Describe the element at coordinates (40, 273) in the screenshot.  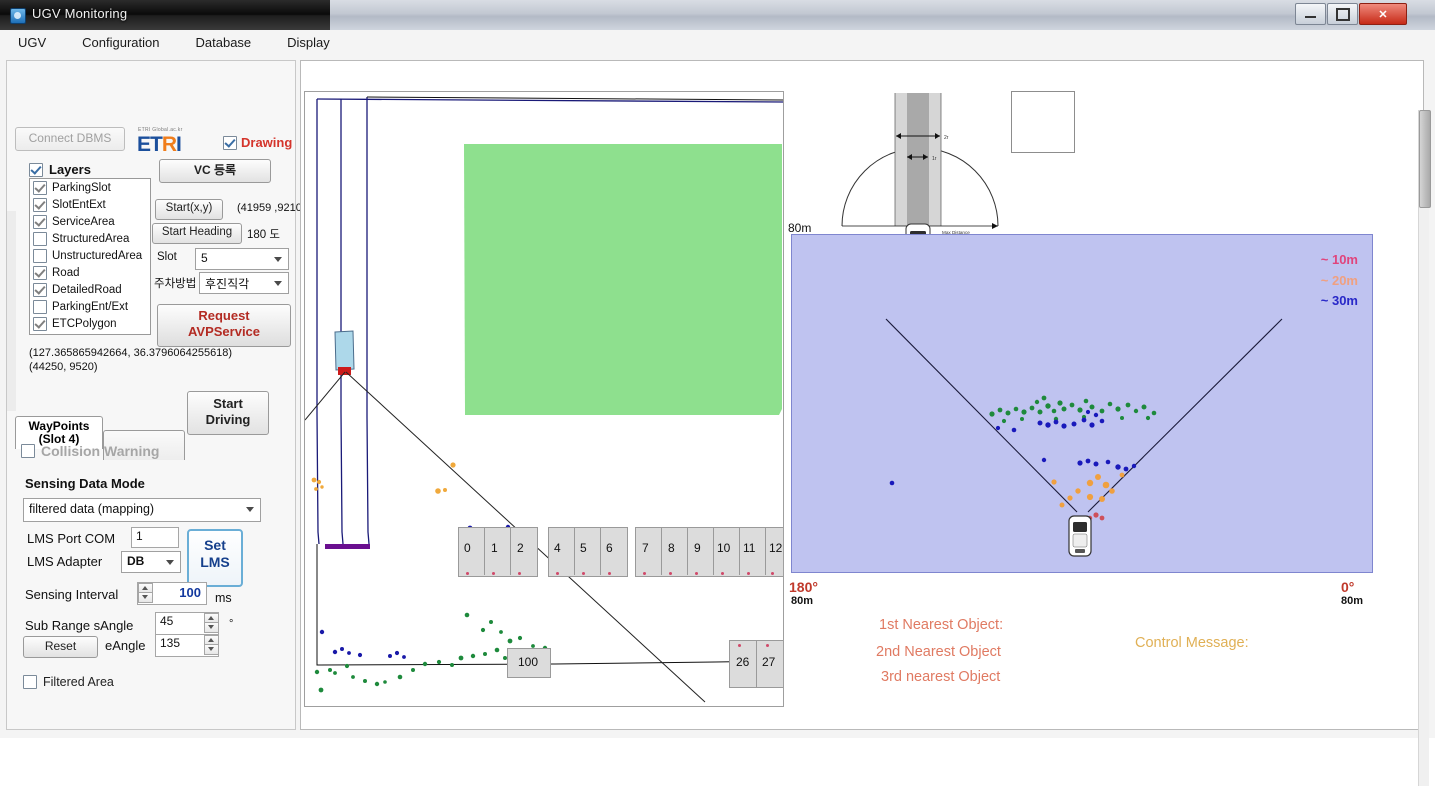
I see `layer-checkbox-road` at that location.